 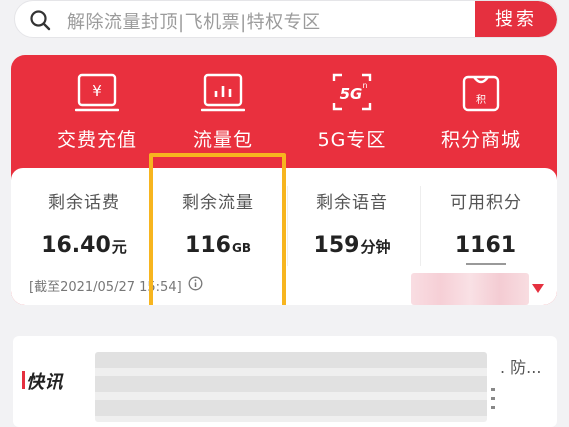 What do you see at coordinates (481, 100) in the screenshot?
I see `svg-text: 积` at bounding box center [481, 100].